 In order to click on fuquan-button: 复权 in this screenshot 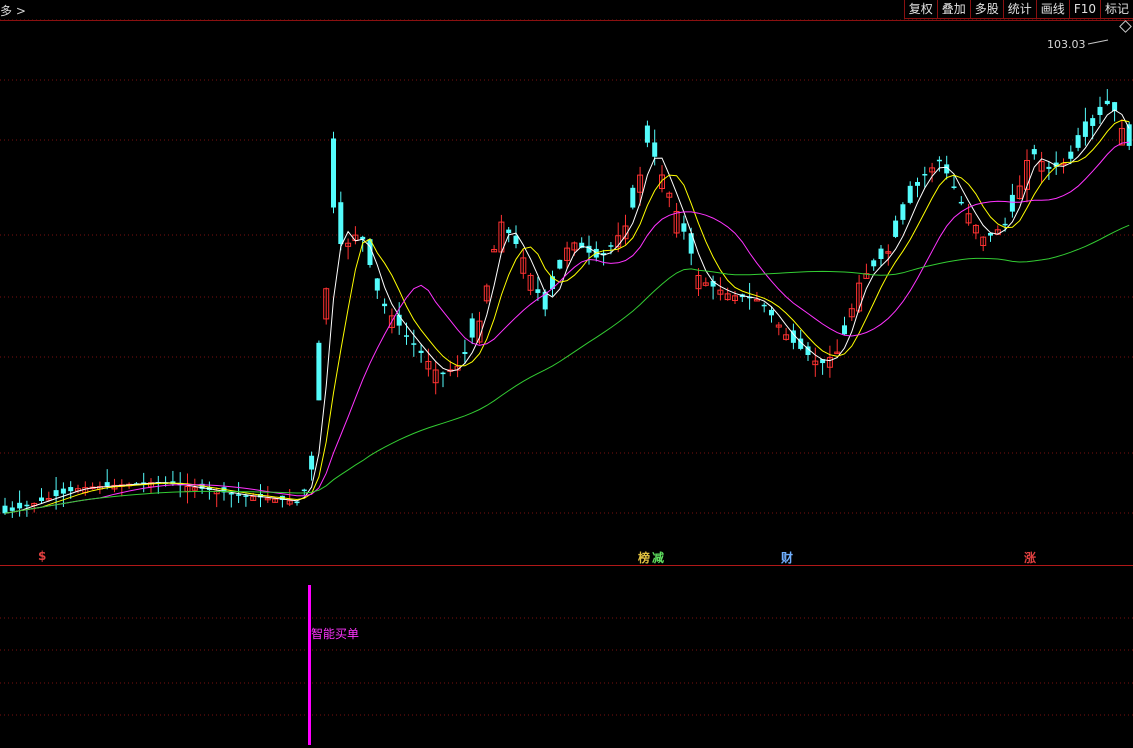, I will do `click(920, 9)`.